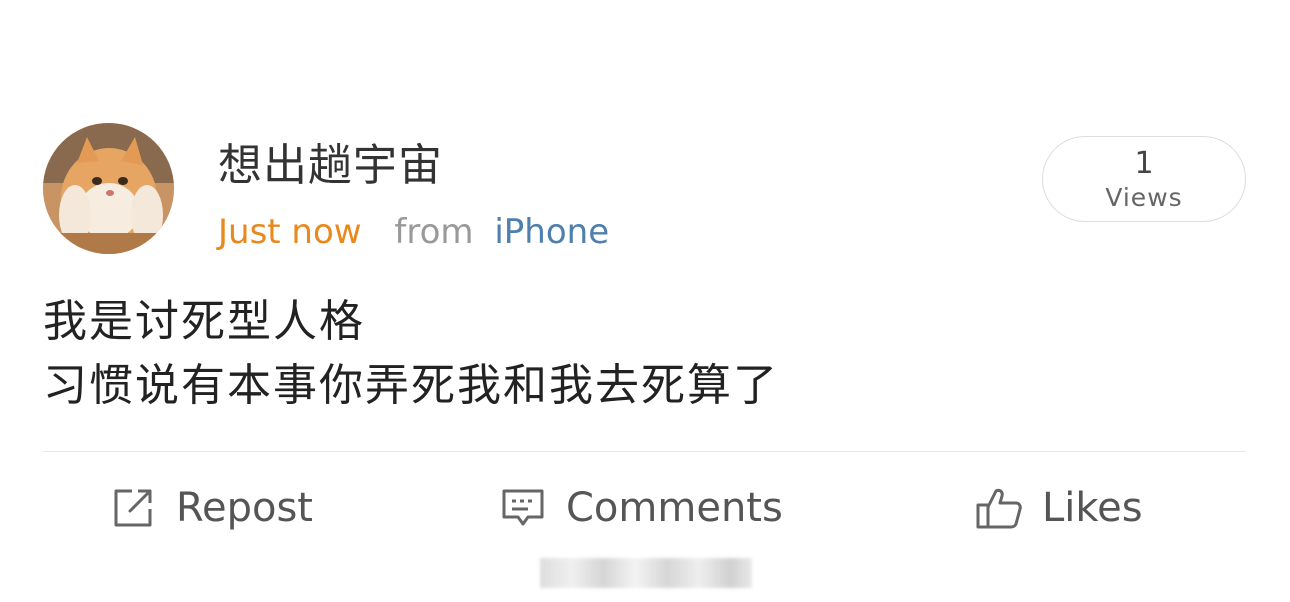 This screenshot has height=602, width=1290. Describe the element at coordinates (204, 321) in the screenshot. I see `post-line: 我是讨死型人格` at that location.